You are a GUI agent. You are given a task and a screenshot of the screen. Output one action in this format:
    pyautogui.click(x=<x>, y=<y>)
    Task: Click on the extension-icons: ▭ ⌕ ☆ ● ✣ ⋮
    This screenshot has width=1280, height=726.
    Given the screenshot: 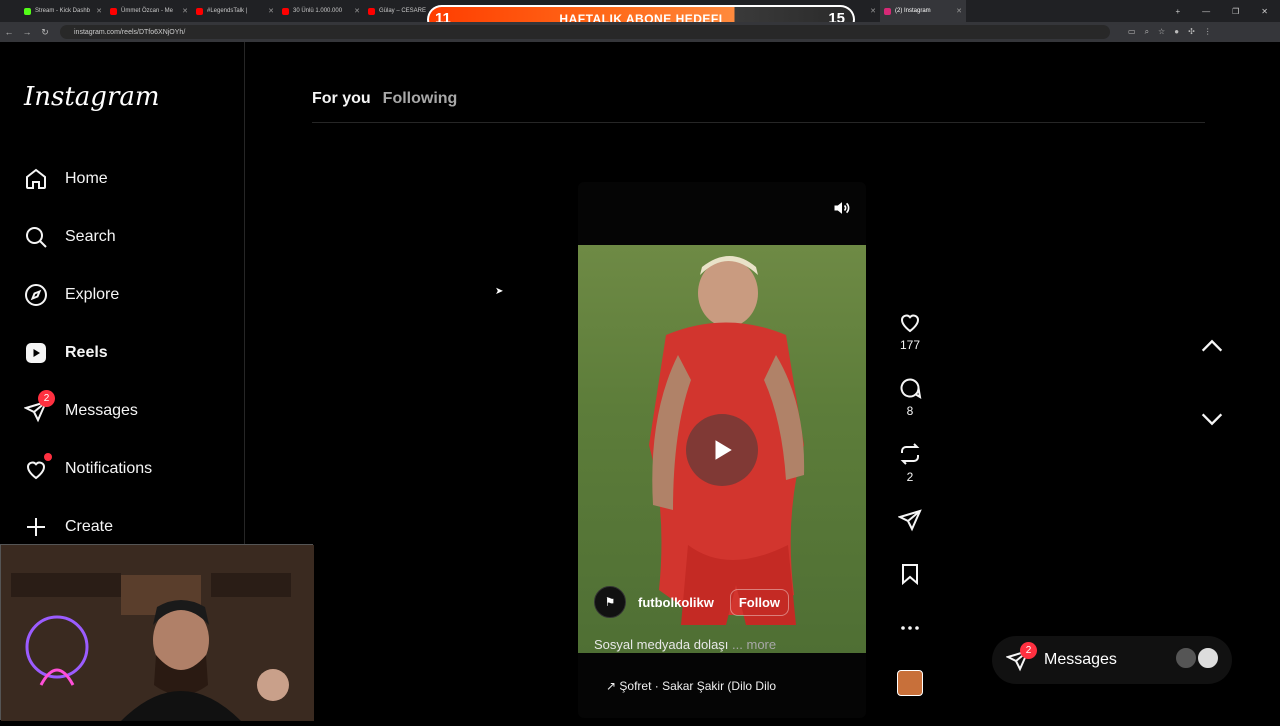 What is the action you would take?
    pyautogui.click(x=1170, y=32)
    